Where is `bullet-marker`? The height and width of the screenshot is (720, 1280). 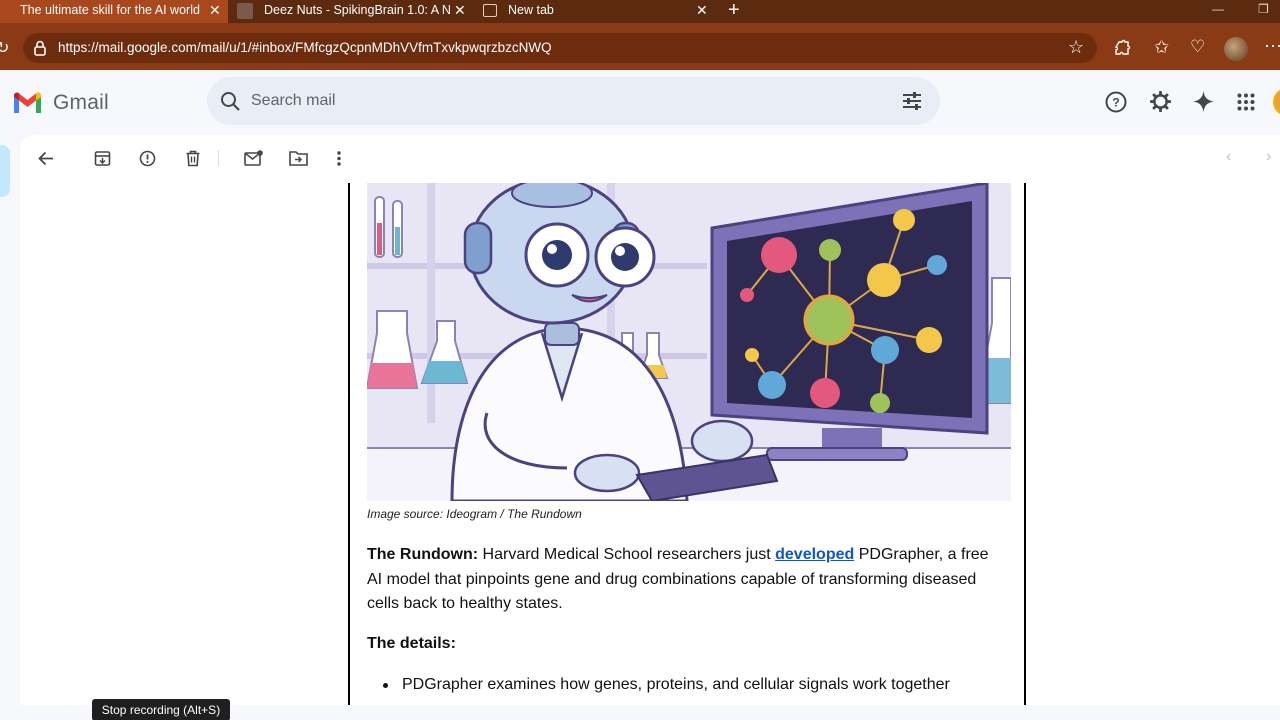
bullet-marker is located at coordinates (385, 685).